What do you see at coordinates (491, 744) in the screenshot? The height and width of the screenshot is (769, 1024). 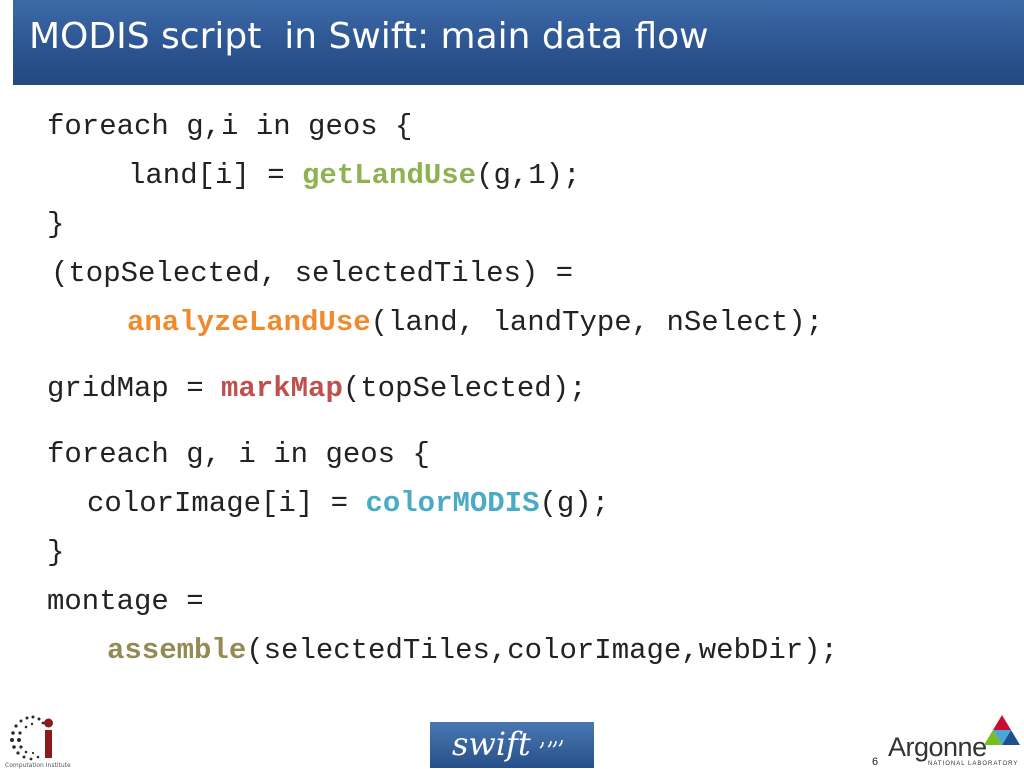 I see `swift-logo-text: swift` at bounding box center [491, 744].